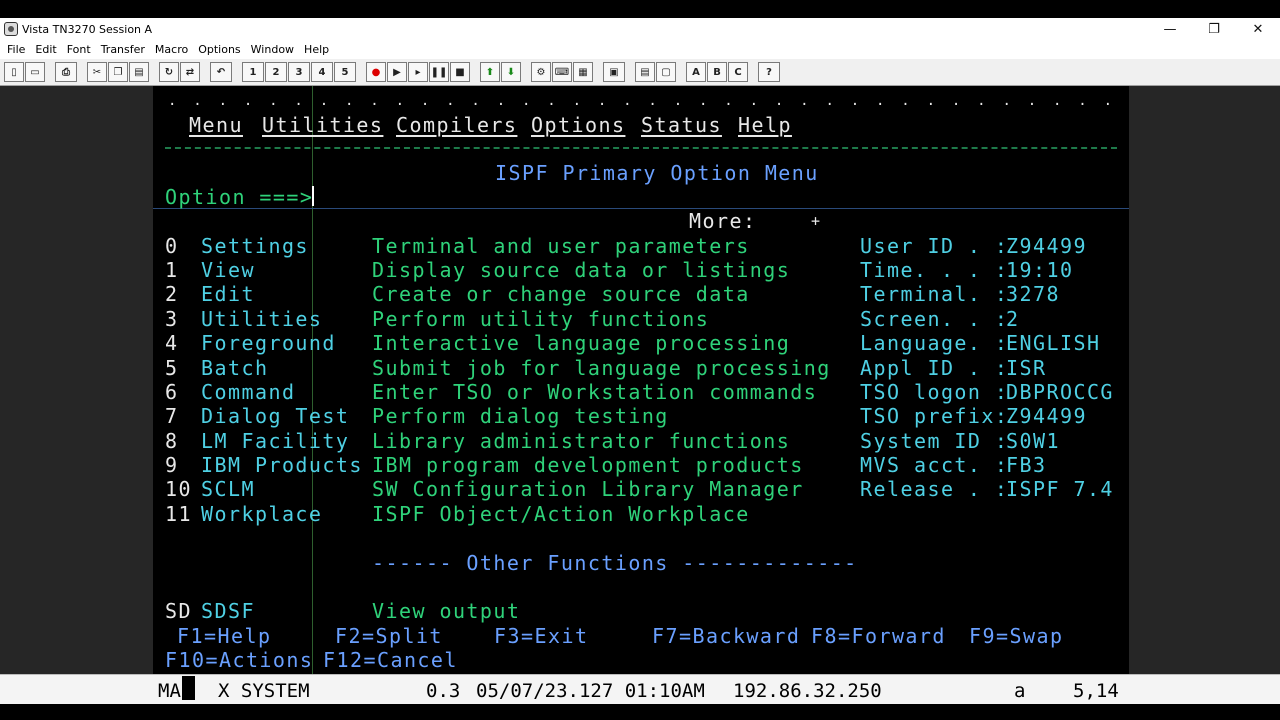 The width and height of the screenshot is (1280, 720). Describe the element at coordinates (169, 72) in the screenshot. I see `reconnect-icon: ↻` at that location.